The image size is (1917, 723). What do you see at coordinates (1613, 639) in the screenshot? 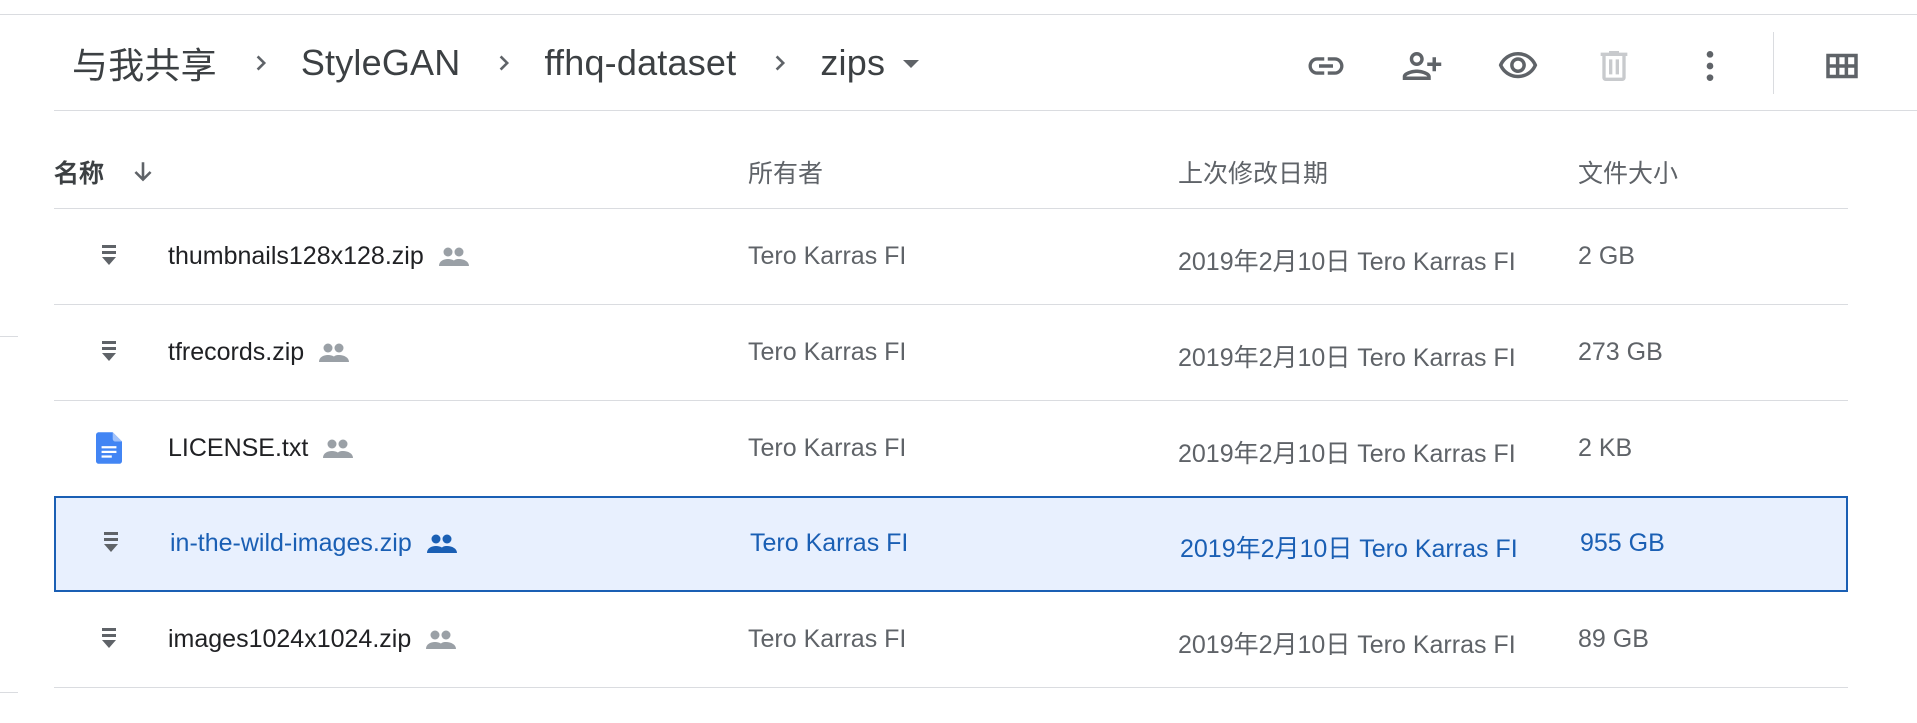
I see `size-cell: 89 GB` at bounding box center [1613, 639].